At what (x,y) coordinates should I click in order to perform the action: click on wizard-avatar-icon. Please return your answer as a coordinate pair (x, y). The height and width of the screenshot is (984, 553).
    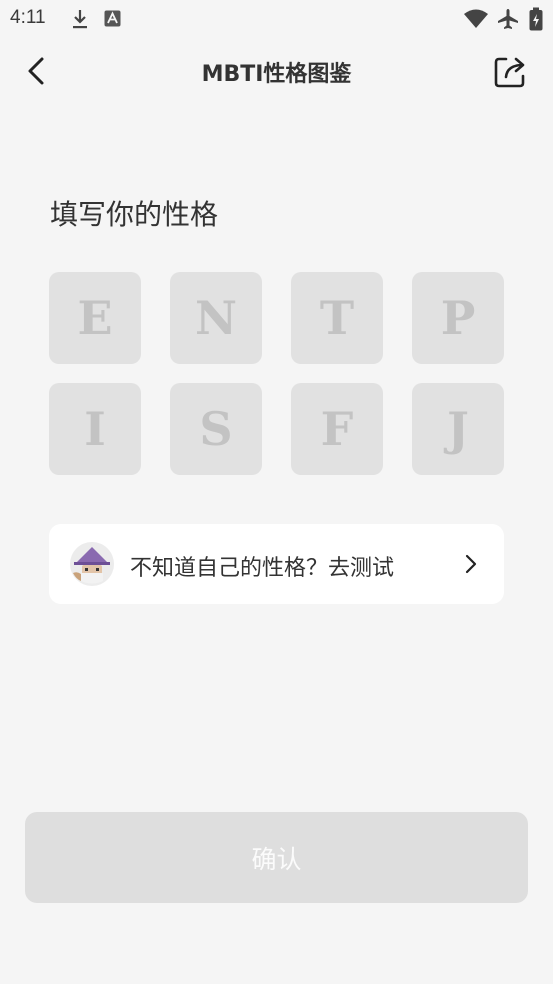
    Looking at the image, I should click on (92, 564).